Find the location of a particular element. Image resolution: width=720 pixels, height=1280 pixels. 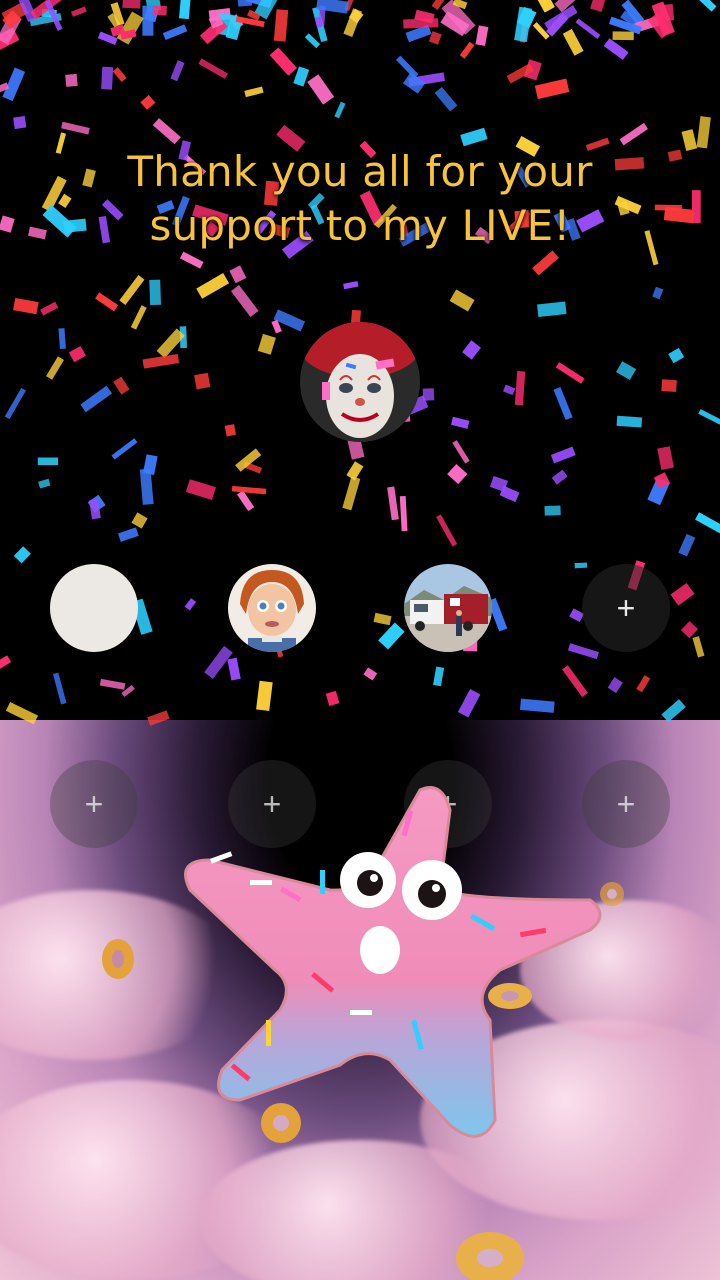

host-avatar is located at coordinates (360, 382).